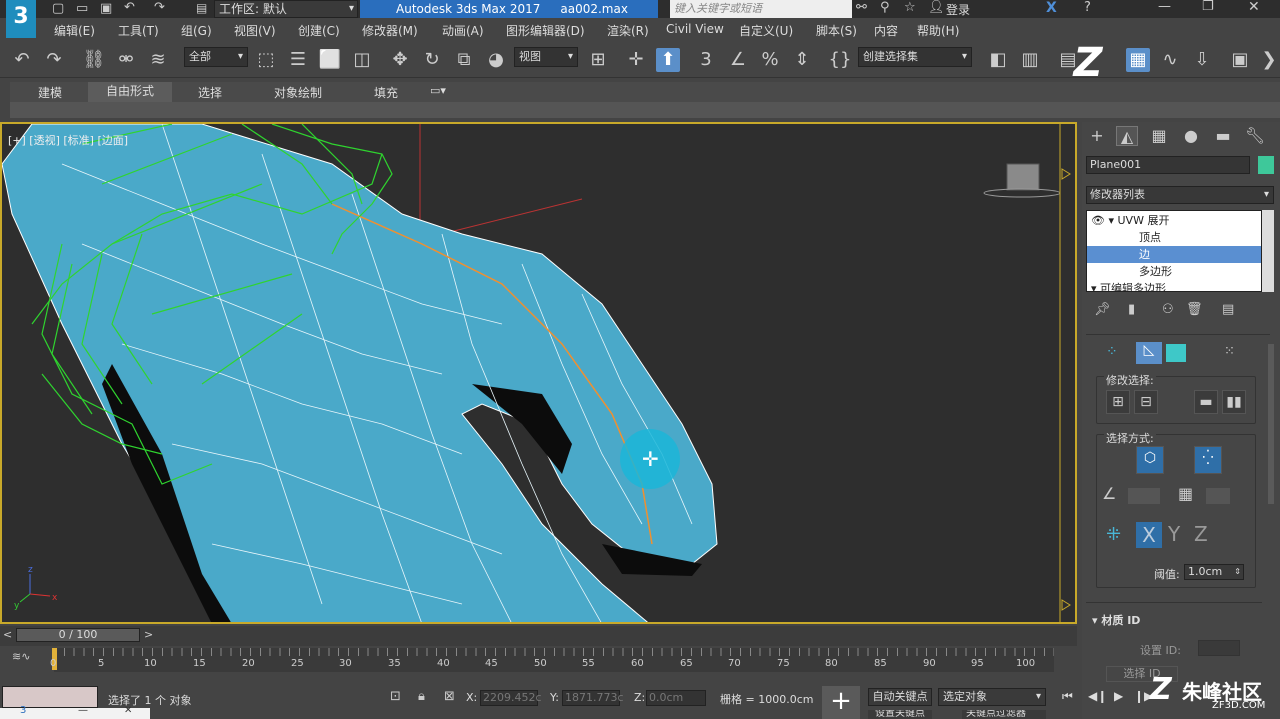 The image size is (1280, 719). Describe the element at coordinates (1170, 60) in the screenshot. I see `curve-editor-icon: ∿` at that location.